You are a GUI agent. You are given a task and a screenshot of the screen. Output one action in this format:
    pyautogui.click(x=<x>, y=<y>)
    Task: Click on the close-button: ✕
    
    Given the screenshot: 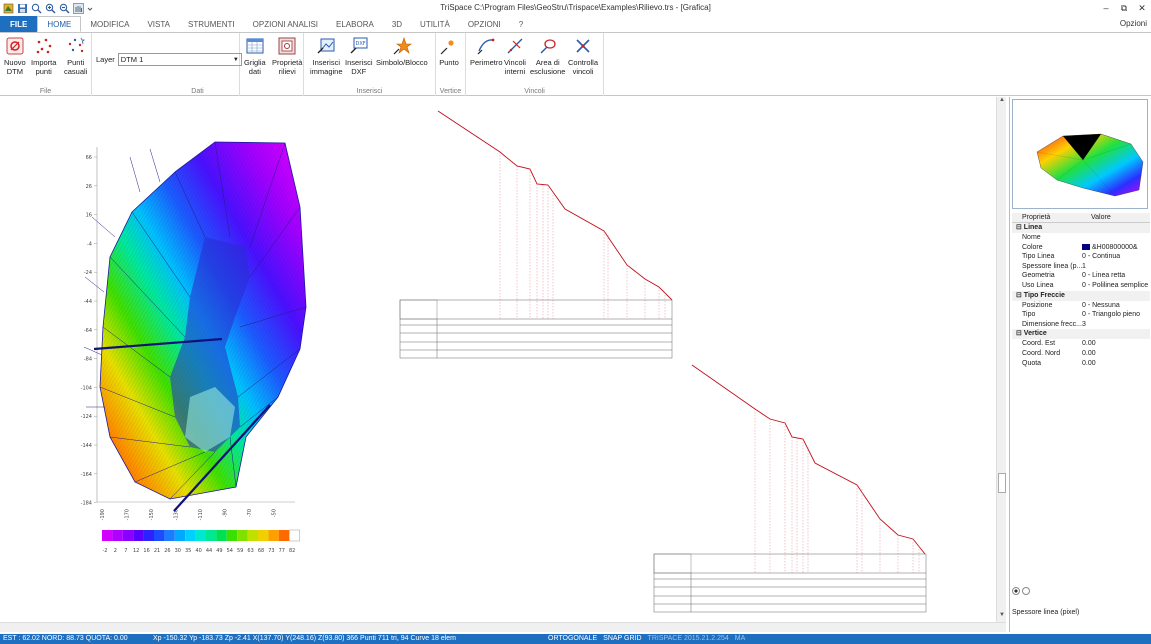 What is the action you would take?
    pyautogui.click(x=1142, y=8)
    